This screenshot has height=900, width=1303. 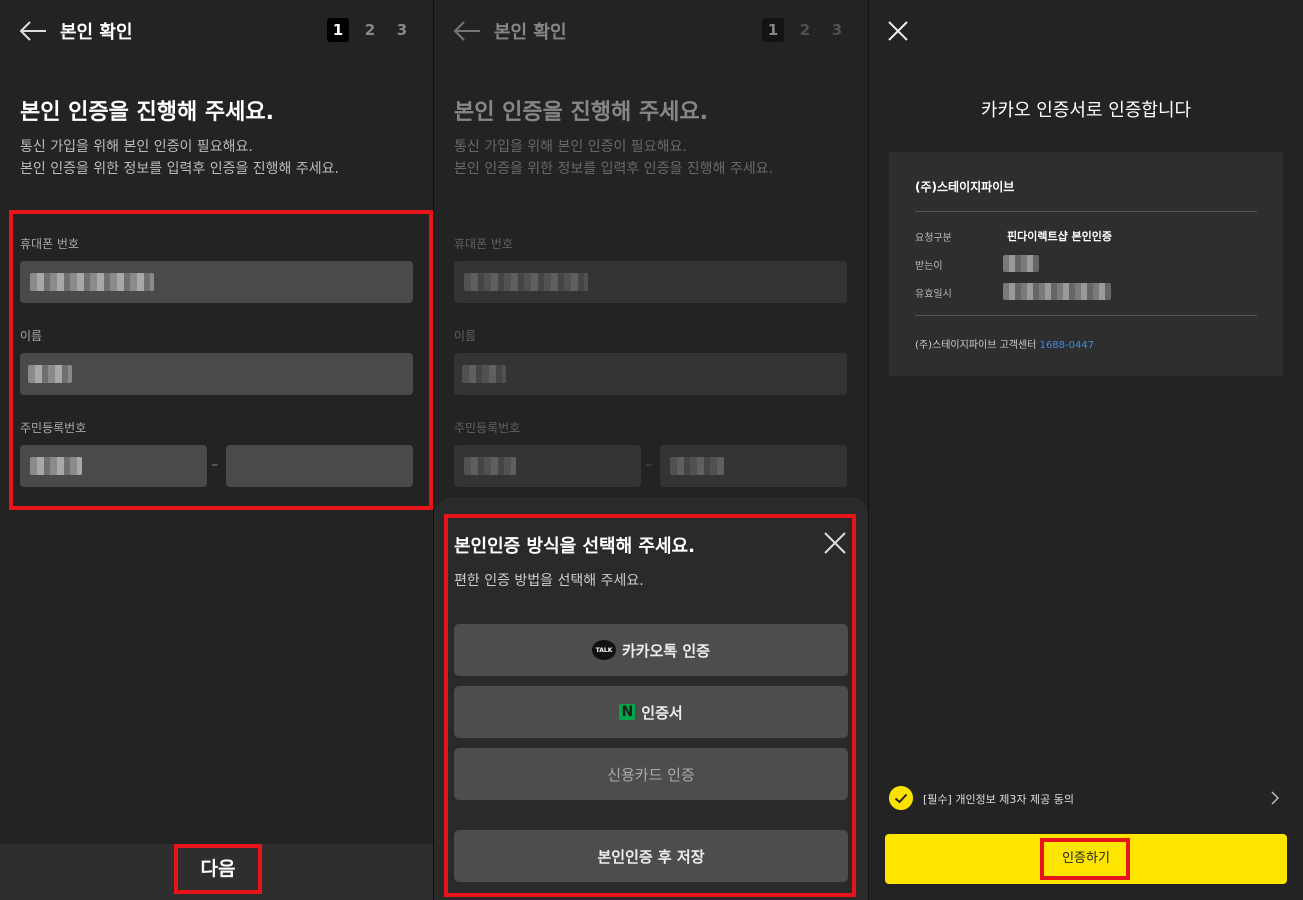 What do you see at coordinates (933, 294) in the screenshot?
I see `validity-key: 유효일시` at bounding box center [933, 294].